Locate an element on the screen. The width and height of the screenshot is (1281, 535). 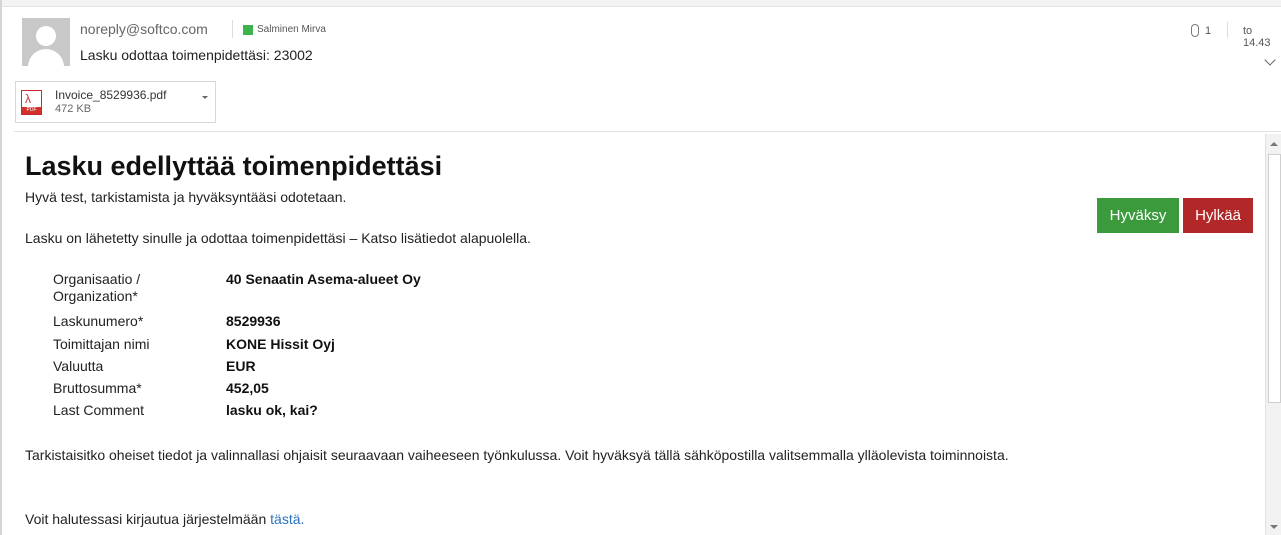
scroll-up-arrow-icon is located at coordinates (1274, 144).